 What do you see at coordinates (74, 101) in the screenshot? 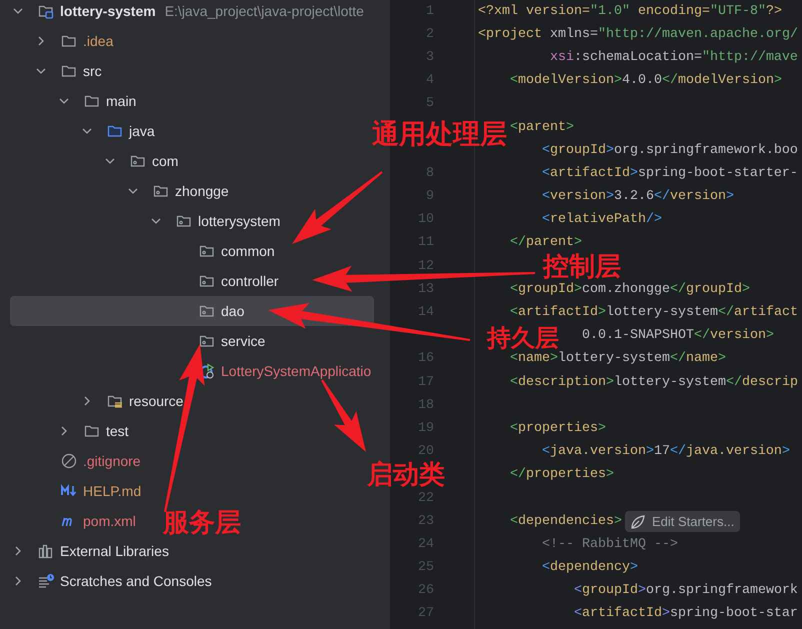
I see `tree-item: main` at bounding box center [74, 101].